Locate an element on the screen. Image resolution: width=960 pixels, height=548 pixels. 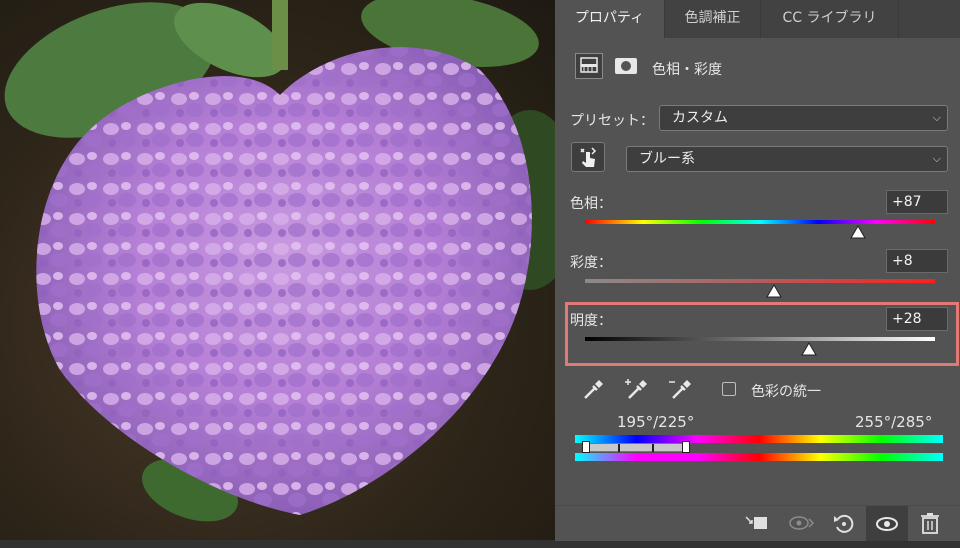
trash-icon is located at coordinates (930, 524).